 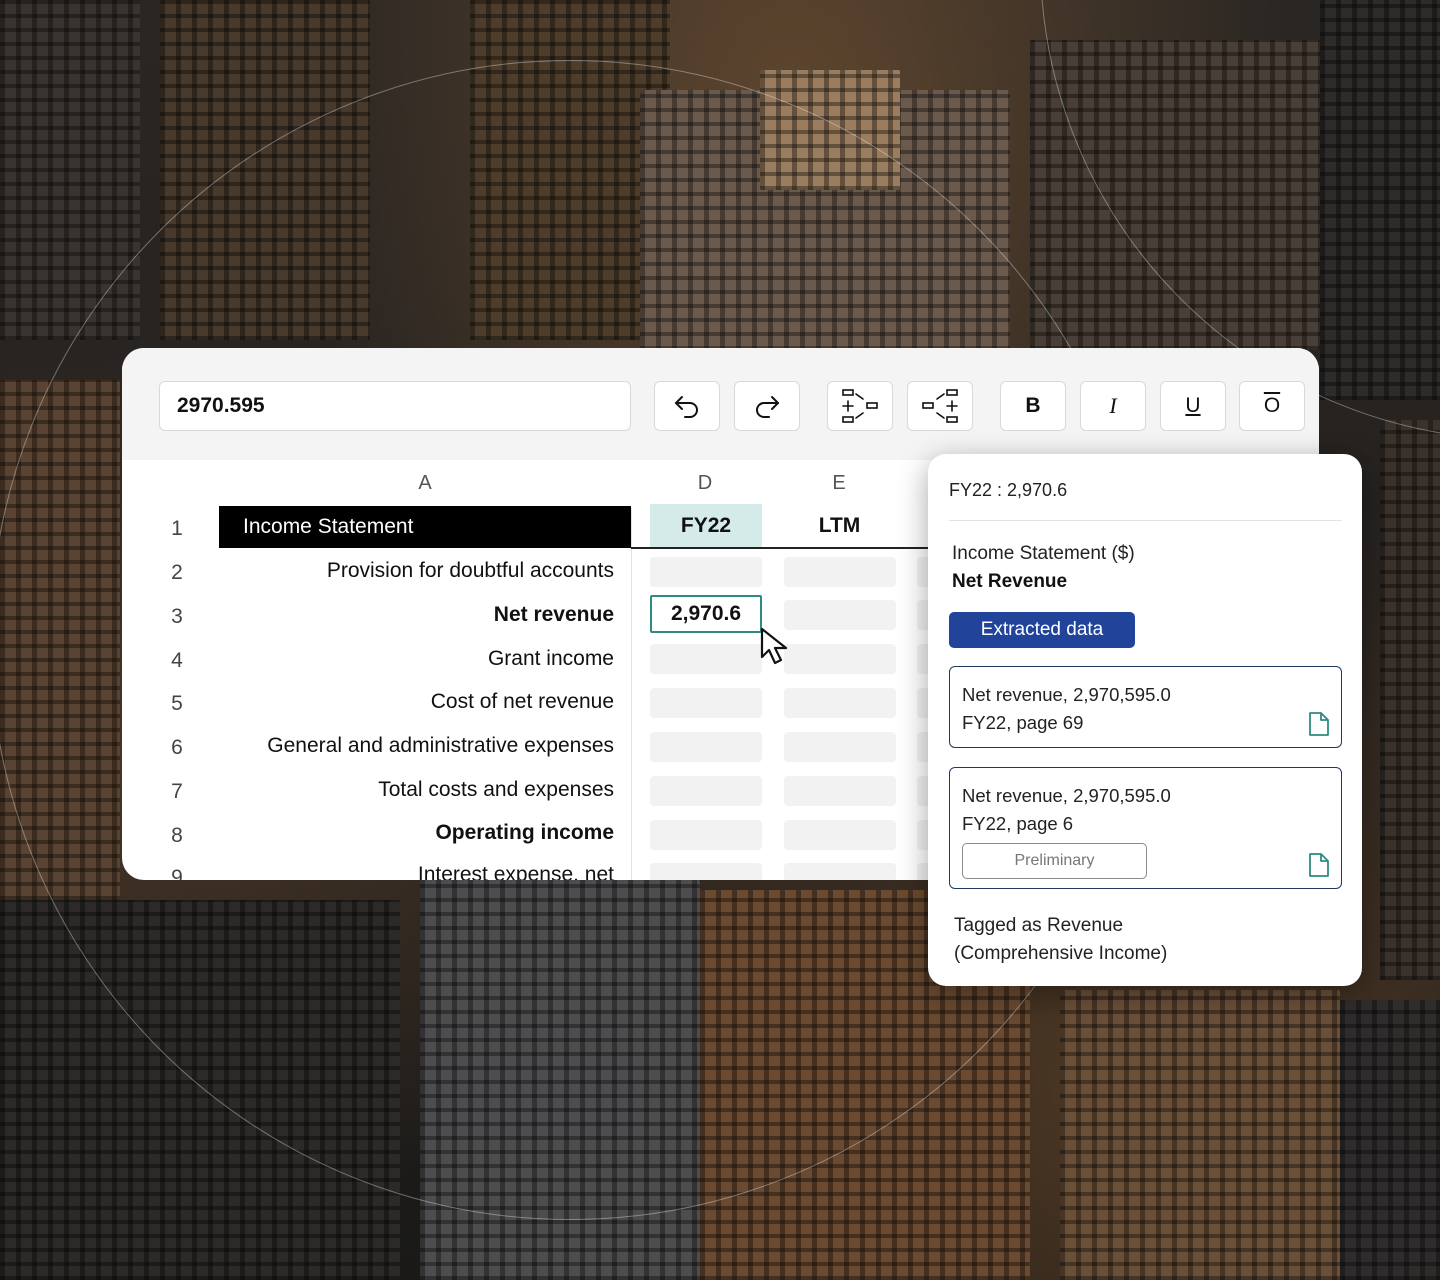 I want to click on row-label-interest-expense: Interest expense, net, so click(x=416, y=871).